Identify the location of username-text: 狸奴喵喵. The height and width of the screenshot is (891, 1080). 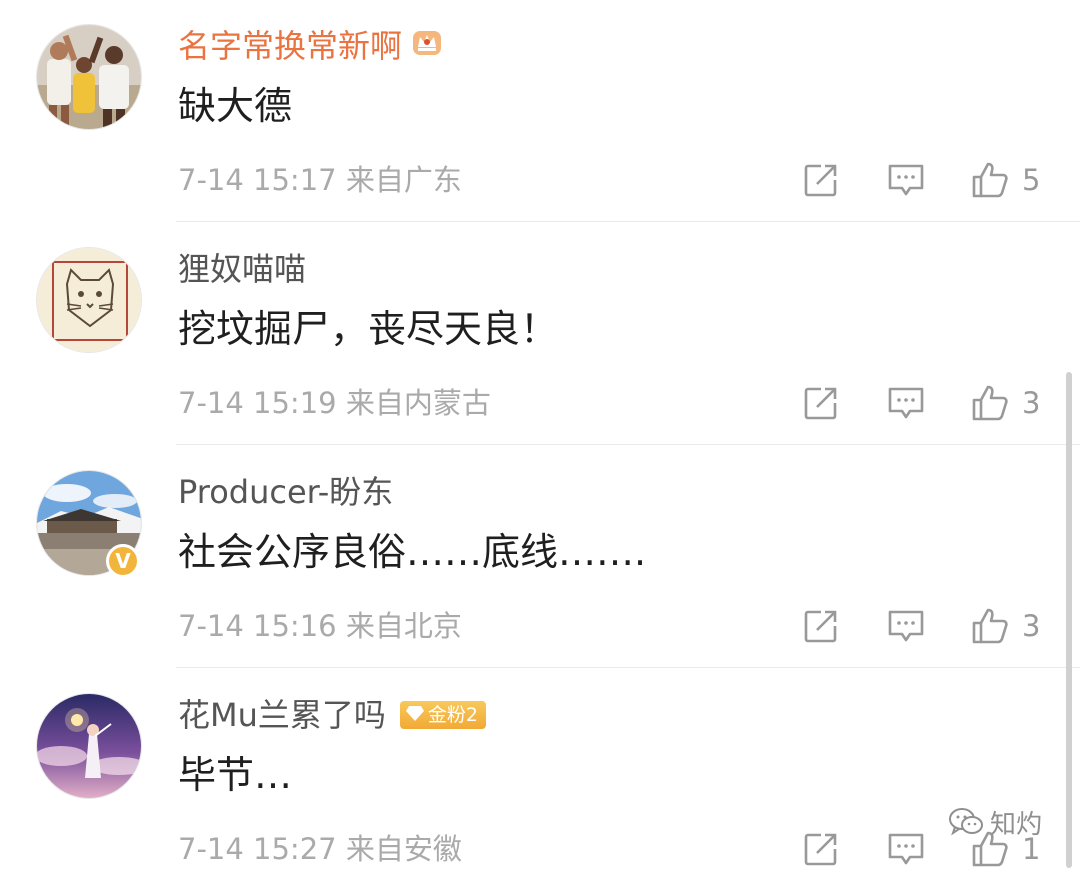
(242, 269).